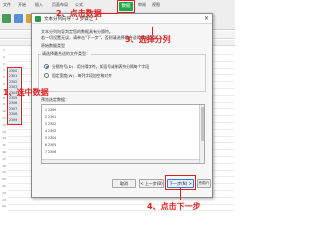 The height and width of the screenshot is (240, 320). Describe the element at coordinates (120, 161) in the screenshot. I see `preview-horizontal-scrollbar` at that location.